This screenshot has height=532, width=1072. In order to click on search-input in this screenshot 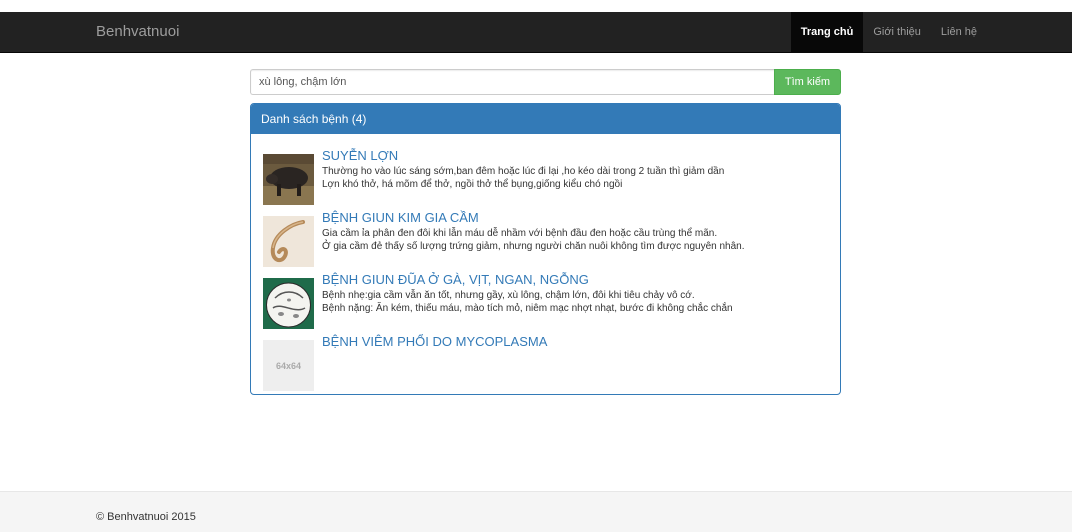, I will do `click(512, 82)`.